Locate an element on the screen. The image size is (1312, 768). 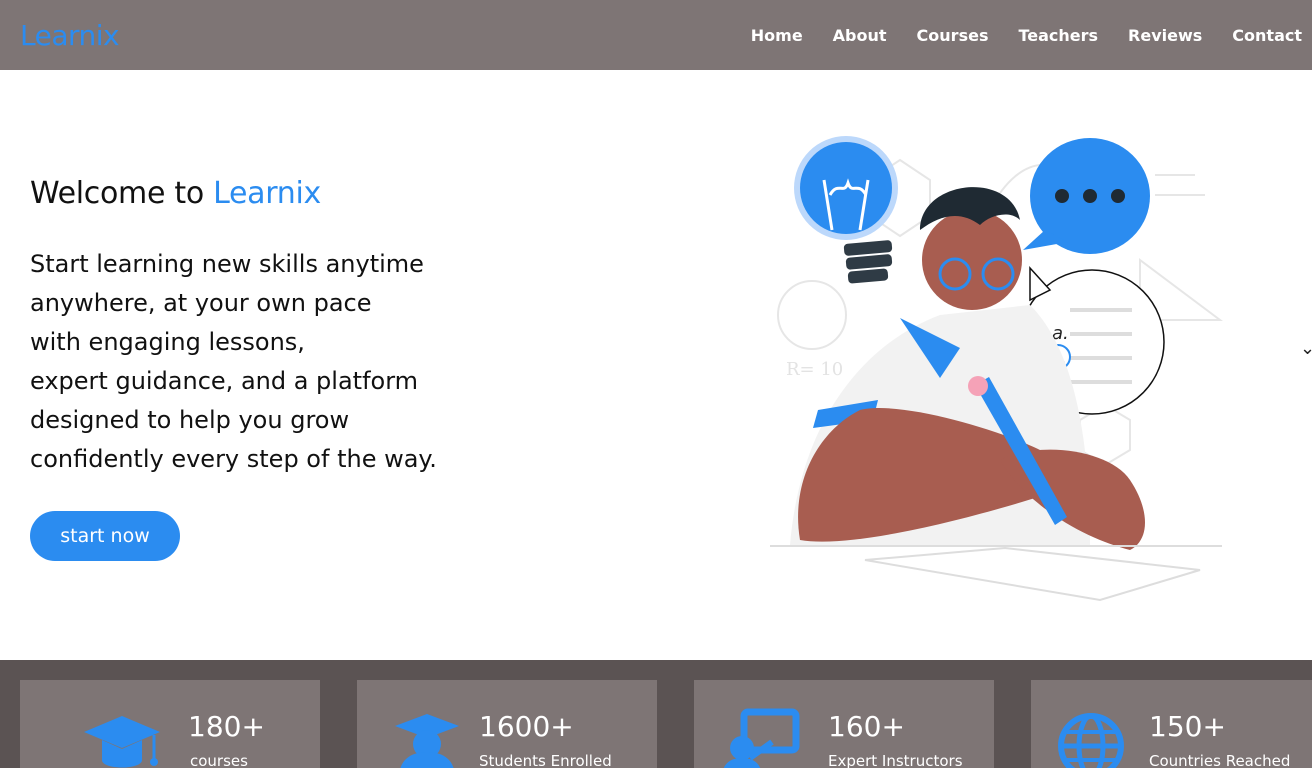
globe-icon is located at coordinates (1091, 740).